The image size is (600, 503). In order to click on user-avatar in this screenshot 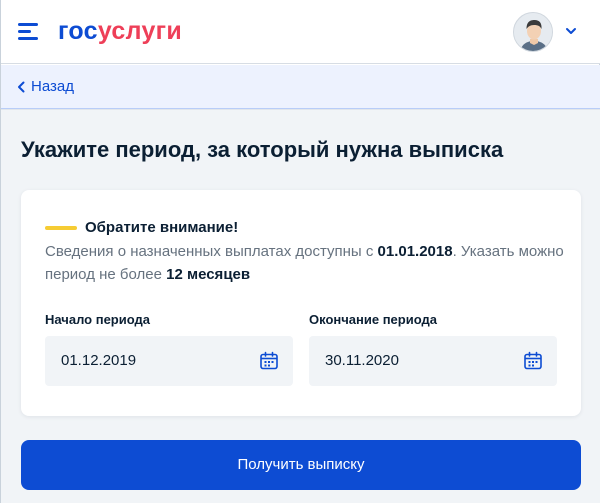, I will do `click(533, 32)`.